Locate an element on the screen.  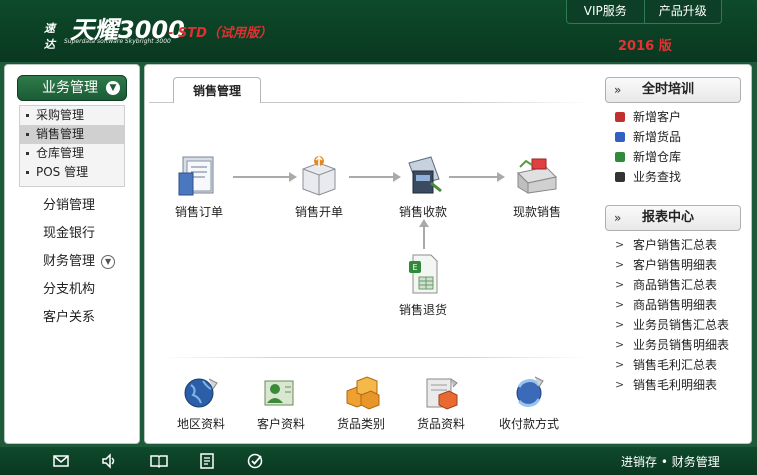
cash-sales-node: 现款销售 is located at coordinates (537, 186).